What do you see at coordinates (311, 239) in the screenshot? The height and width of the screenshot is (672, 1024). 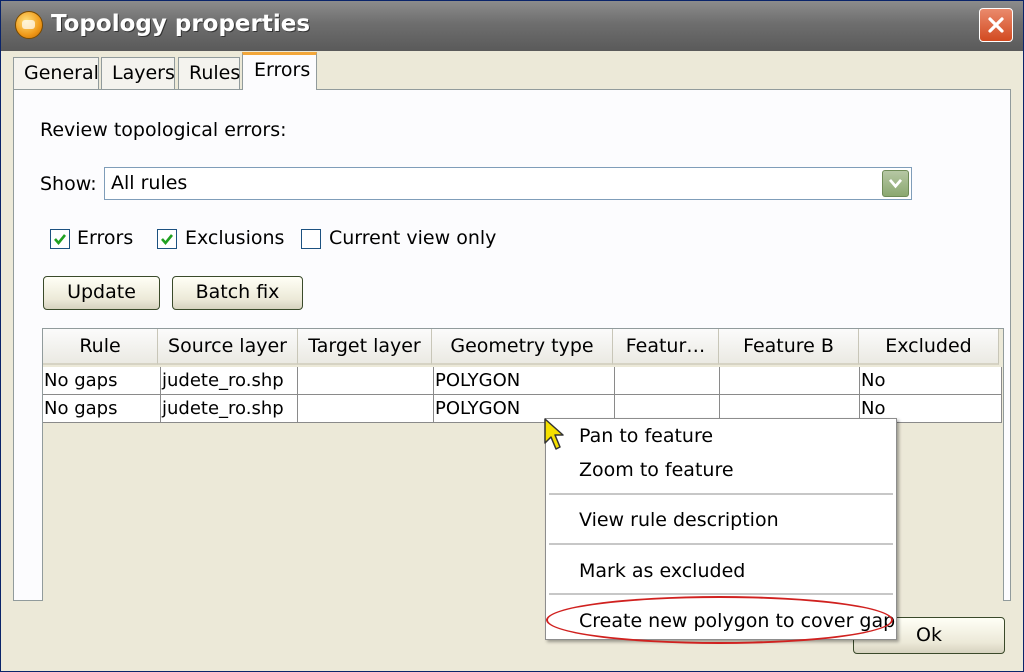 I see `current-view-only-checkbox` at bounding box center [311, 239].